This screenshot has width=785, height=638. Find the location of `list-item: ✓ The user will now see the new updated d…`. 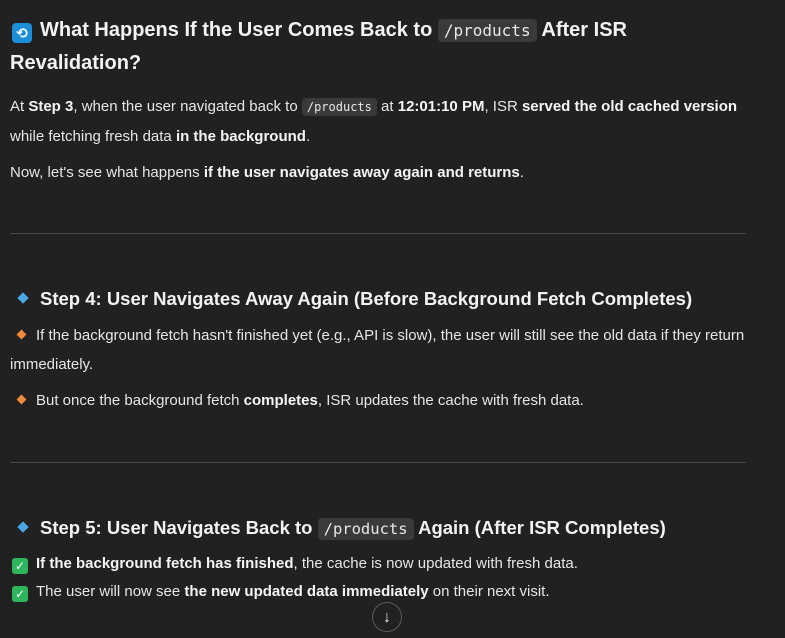

list-item: ✓ The user will now see the new updated d… is located at coordinates (378, 592).